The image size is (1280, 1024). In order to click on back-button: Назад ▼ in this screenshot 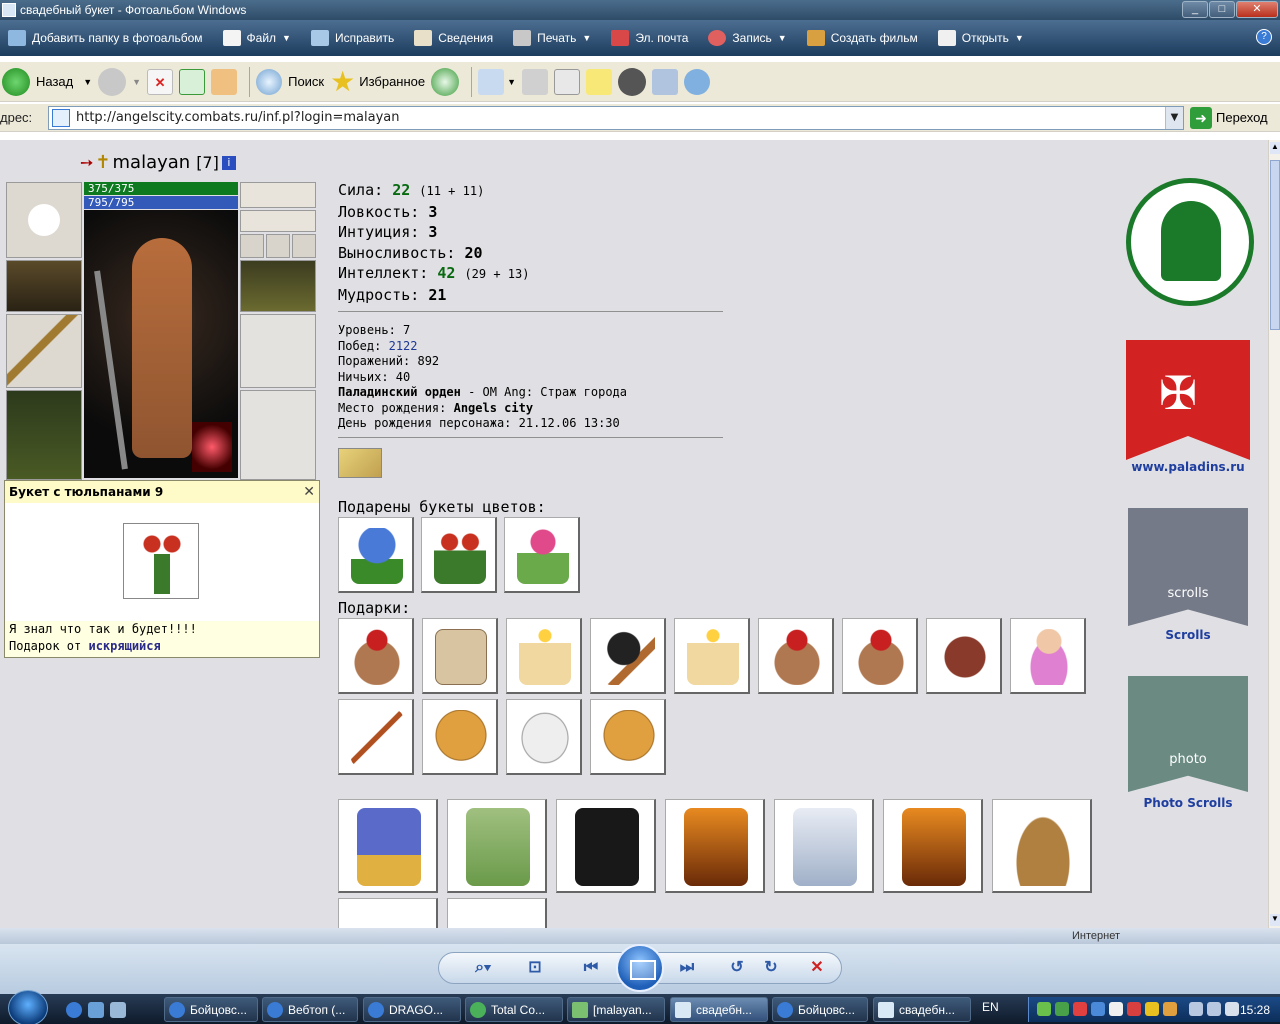, I will do `click(47, 81)`.